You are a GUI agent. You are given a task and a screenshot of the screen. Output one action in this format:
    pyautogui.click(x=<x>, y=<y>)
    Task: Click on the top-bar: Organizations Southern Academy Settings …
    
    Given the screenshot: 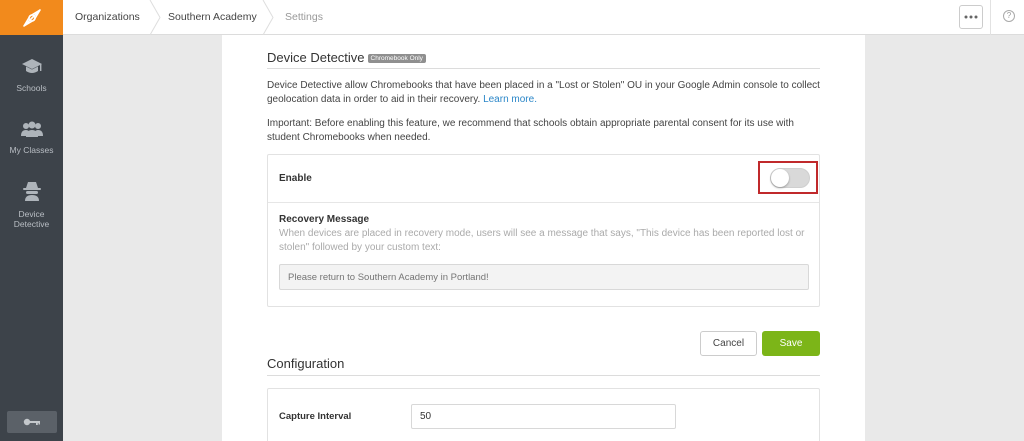 What is the action you would take?
    pyautogui.click(x=543, y=17)
    